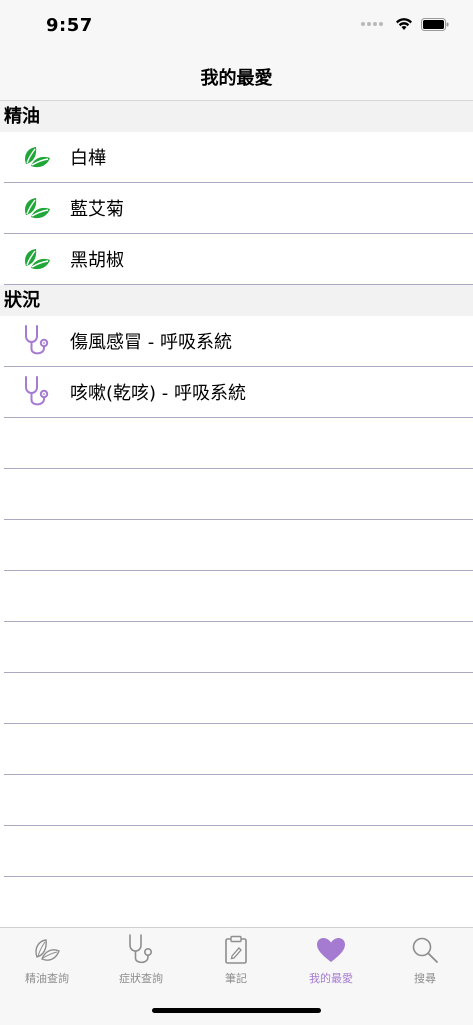 The width and height of the screenshot is (473, 1025). I want to click on tab-label: 我的最愛, so click(331, 978).